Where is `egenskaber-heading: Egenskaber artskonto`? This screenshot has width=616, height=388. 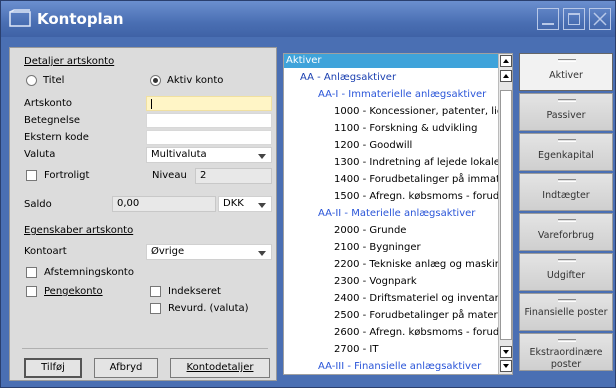 egenskaber-heading: Egenskaber artskonto is located at coordinates (79, 230).